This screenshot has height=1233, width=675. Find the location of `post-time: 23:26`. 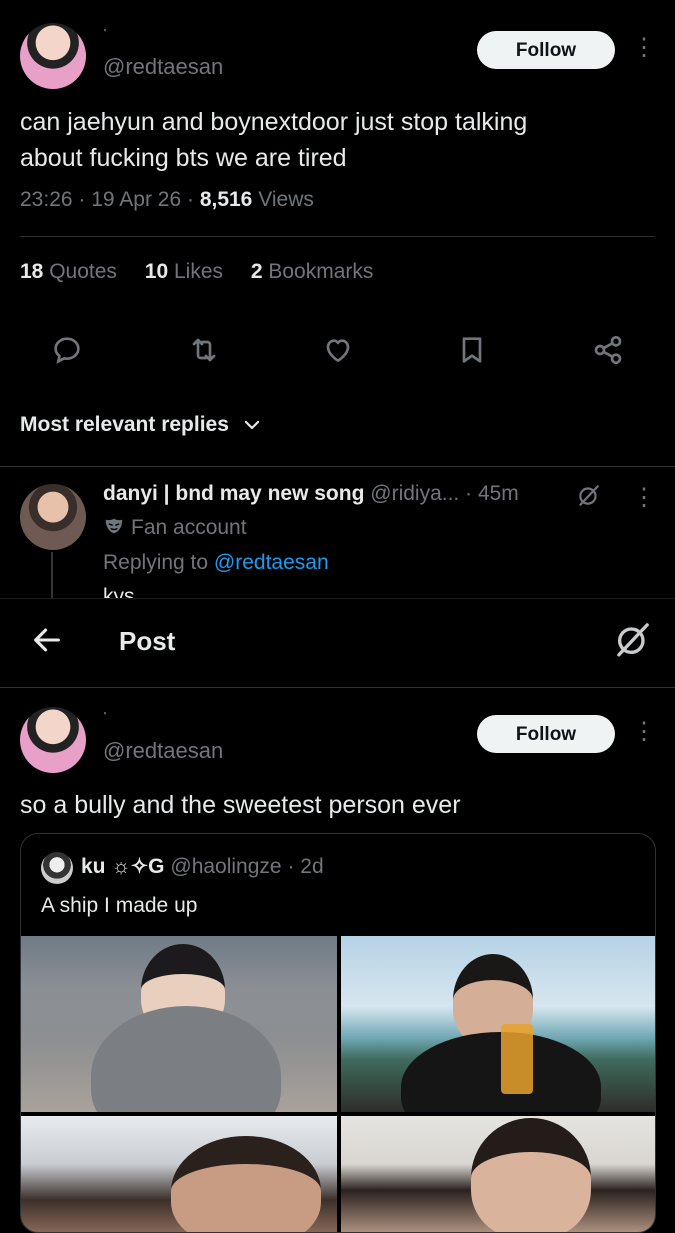

post-time: 23:26 is located at coordinates (46, 199).